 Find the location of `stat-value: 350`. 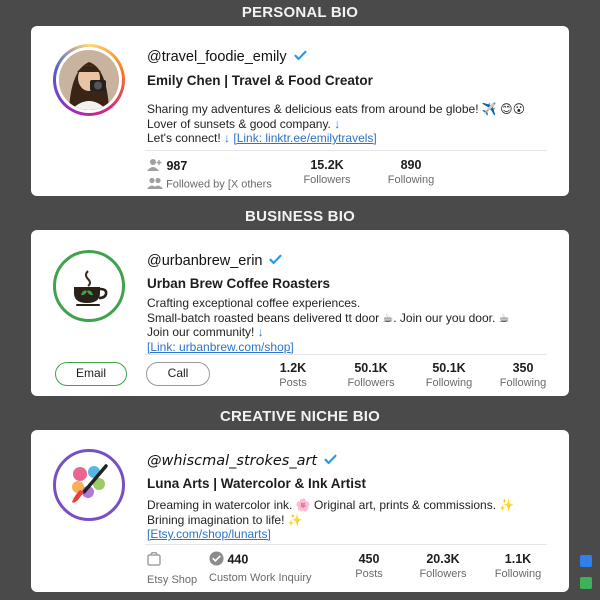

stat-value: 350 is located at coordinates (523, 368).